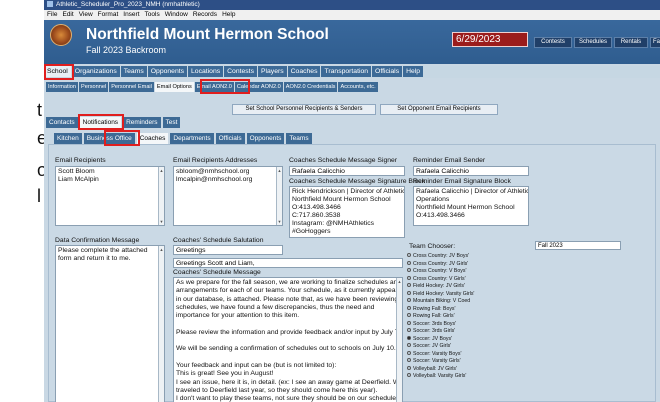 The image size is (660, 402). What do you see at coordinates (477, 369) in the screenshot?
I see `team-option: Volleyball: JV Girls'` at bounding box center [477, 369].